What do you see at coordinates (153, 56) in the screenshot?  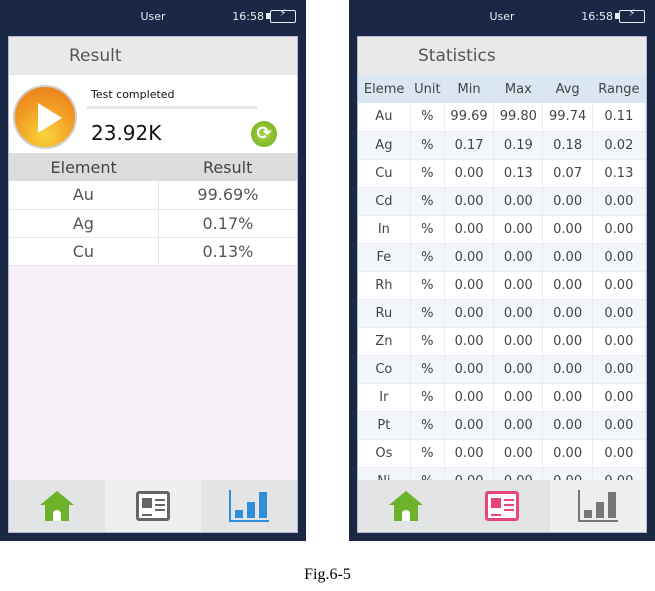 I see `page-title: Result` at bounding box center [153, 56].